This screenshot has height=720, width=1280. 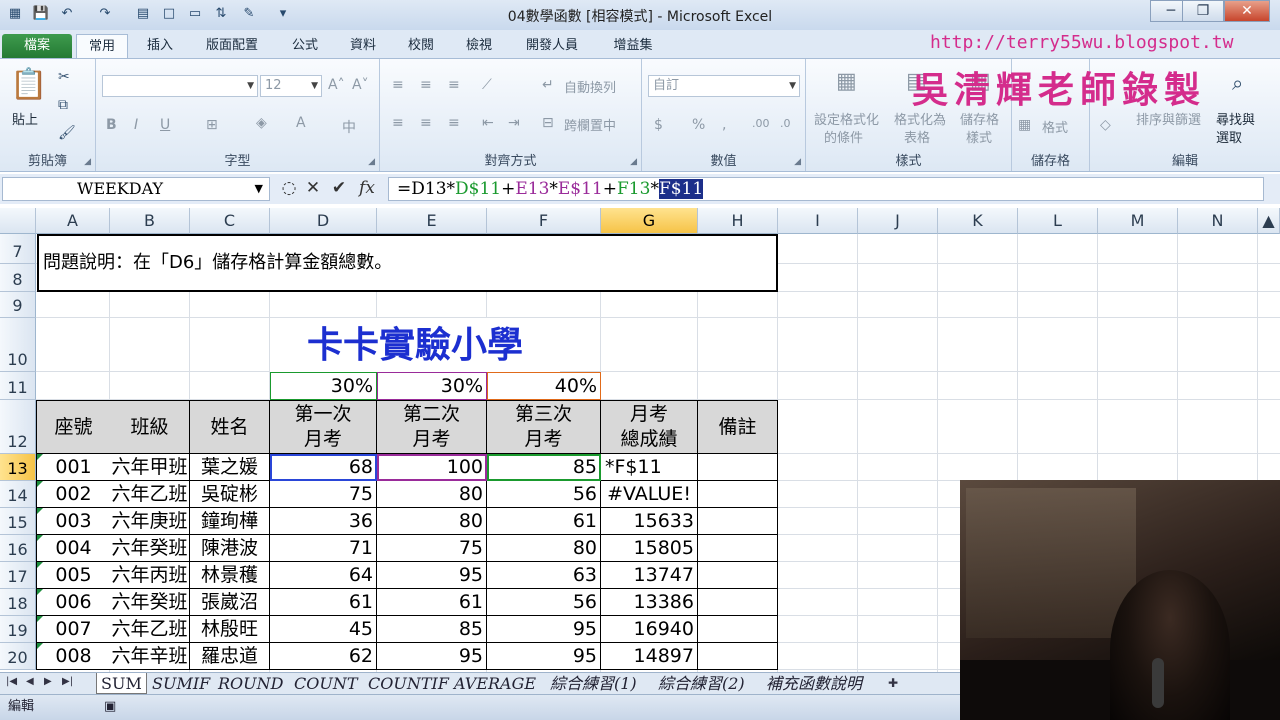 What do you see at coordinates (230, 427) in the screenshot?
I see `table-header-cell: 姓名` at bounding box center [230, 427].